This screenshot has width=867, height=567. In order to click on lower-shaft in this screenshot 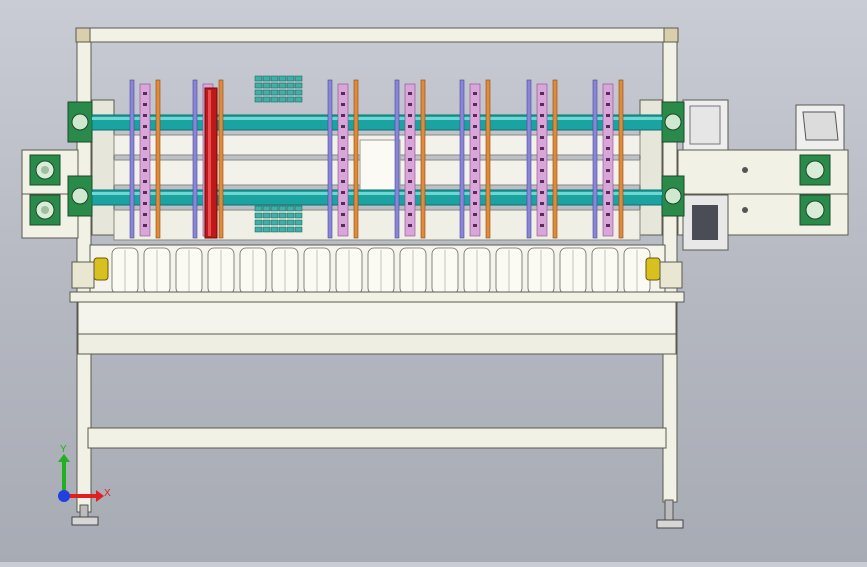, I will do `click(377, 197)`.